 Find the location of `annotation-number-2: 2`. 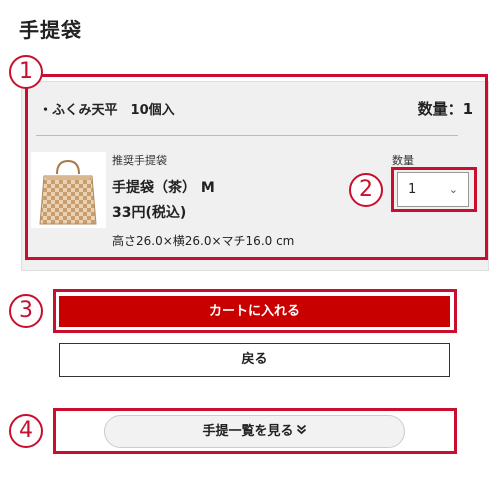

annotation-number-2: 2 is located at coordinates (366, 190).